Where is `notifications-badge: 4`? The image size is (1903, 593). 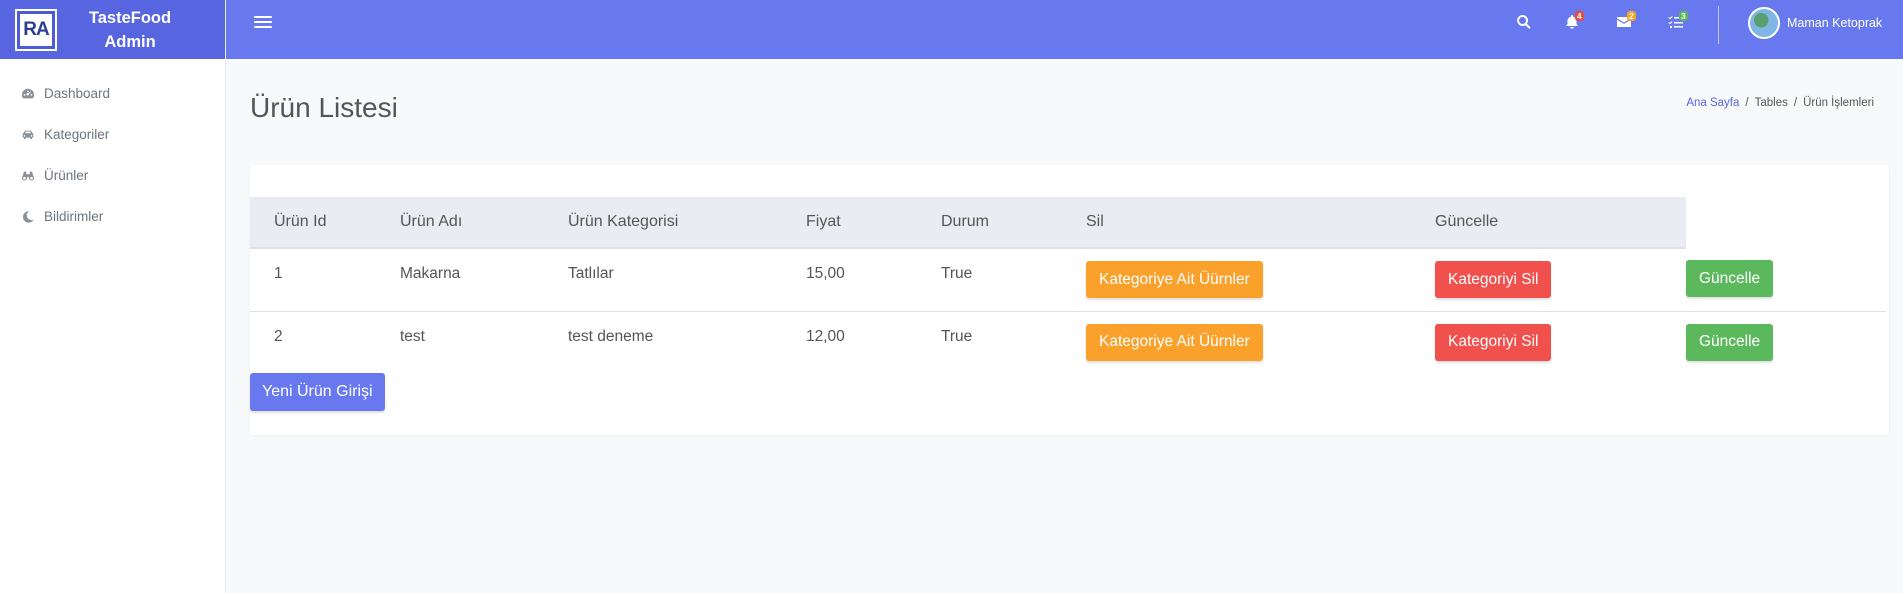
notifications-badge: 4 is located at coordinates (1579, 16).